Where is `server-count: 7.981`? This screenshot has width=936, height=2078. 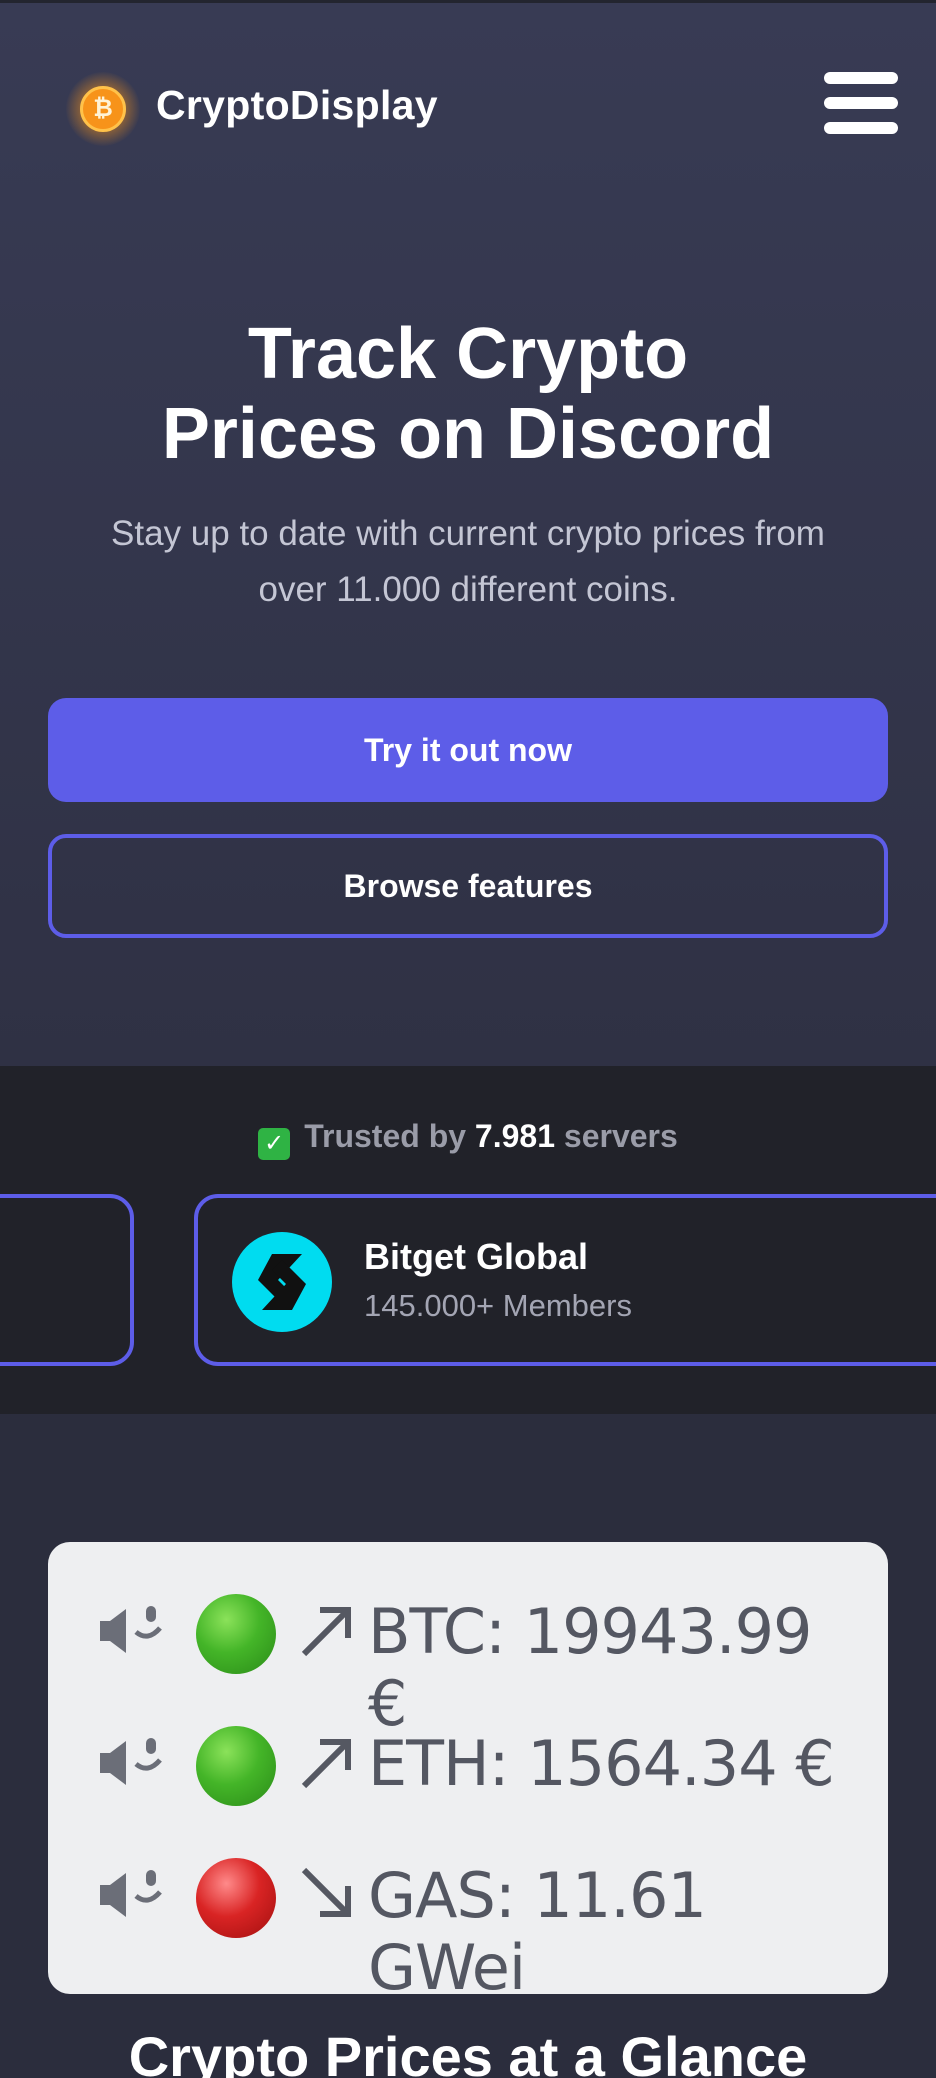
server-count: 7.981 is located at coordinates (514, 1136).